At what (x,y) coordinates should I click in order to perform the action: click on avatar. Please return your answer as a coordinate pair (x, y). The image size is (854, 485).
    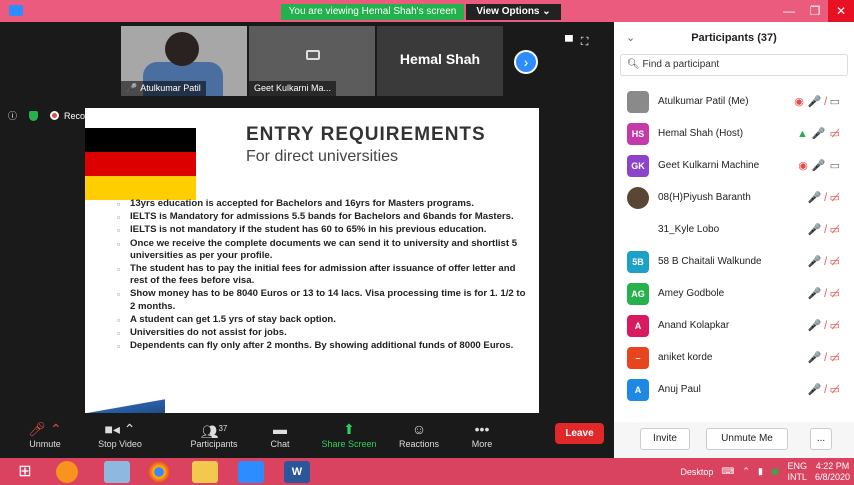
    Looking at the image, I should click on (638, 102).